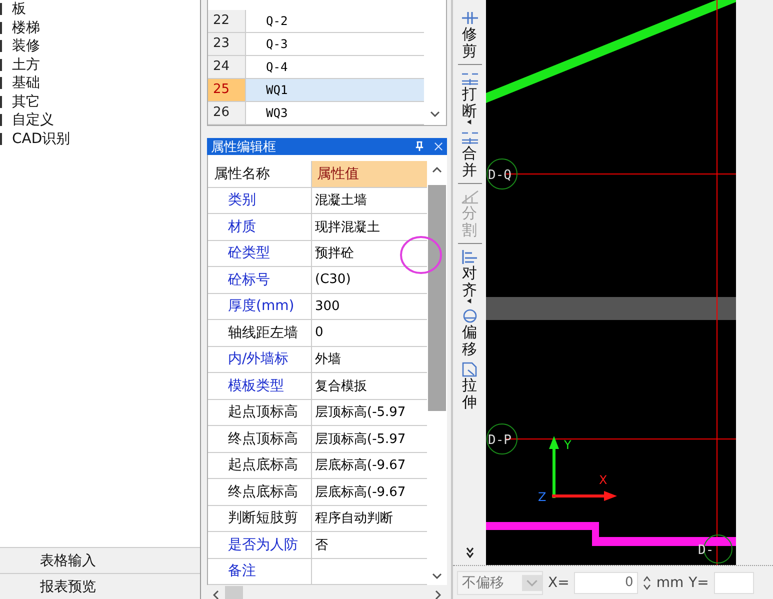 This screenshot has height=599, width=773. I want to click on property-value-cell: 程序自动判断, so click(369, 518).